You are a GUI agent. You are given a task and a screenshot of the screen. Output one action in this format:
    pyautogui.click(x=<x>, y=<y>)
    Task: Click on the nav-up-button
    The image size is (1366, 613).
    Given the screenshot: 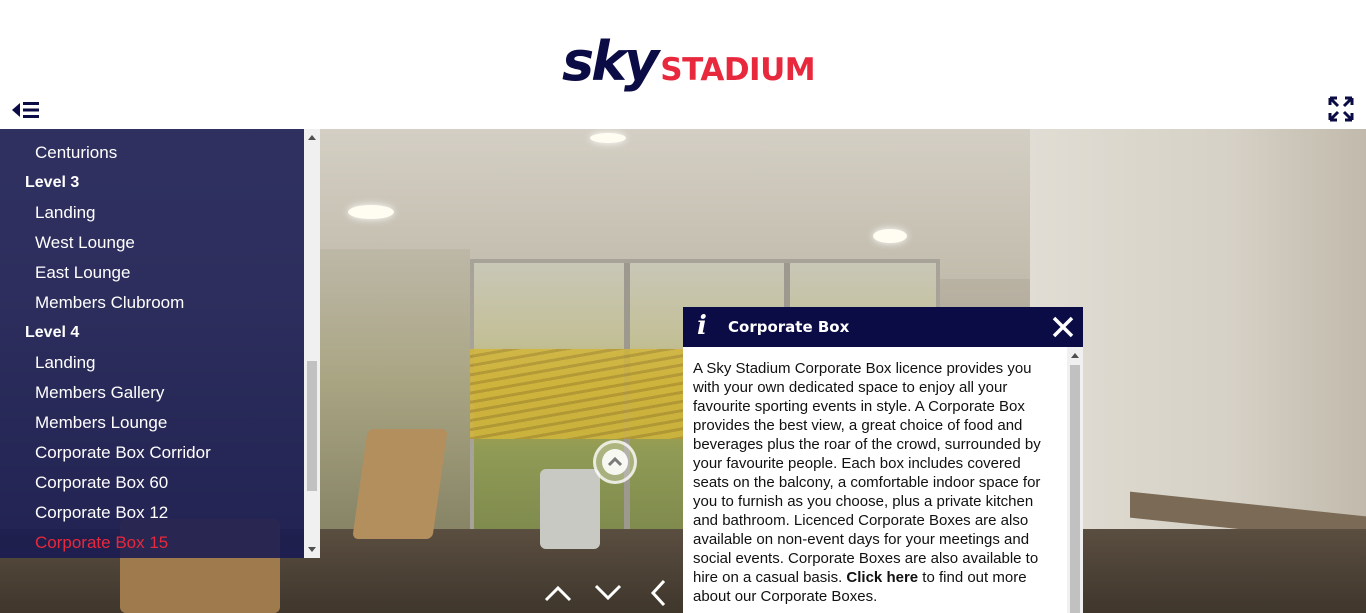 What is the action you would take?
    pyautogui.click(x=558, y=593)
    